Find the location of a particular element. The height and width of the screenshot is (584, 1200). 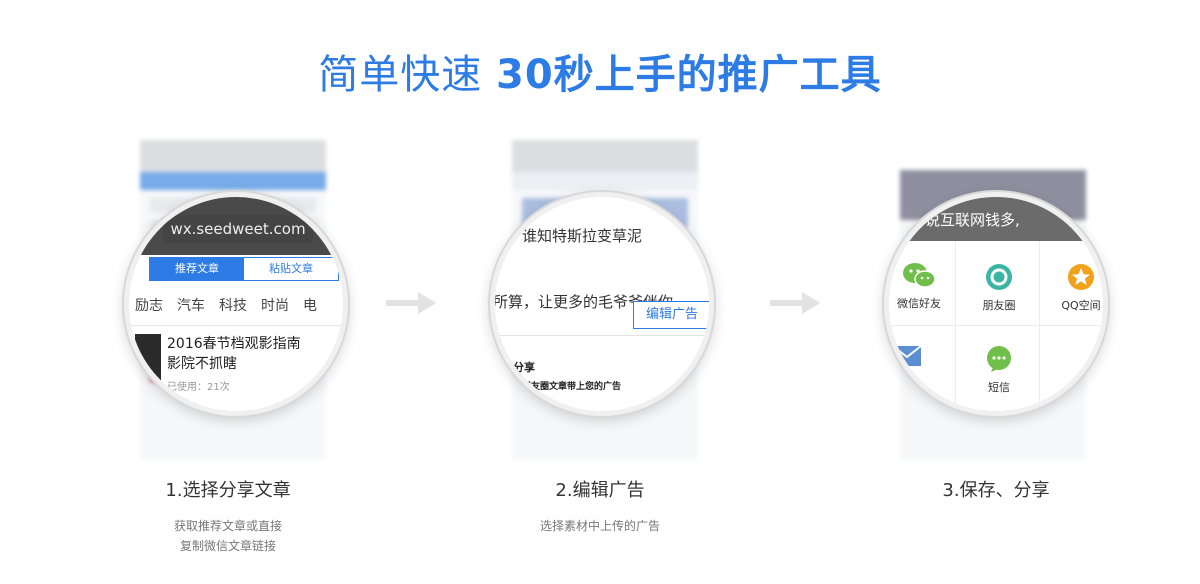

article-meta: 已使用：21次 is located at coordinates (198, 387).